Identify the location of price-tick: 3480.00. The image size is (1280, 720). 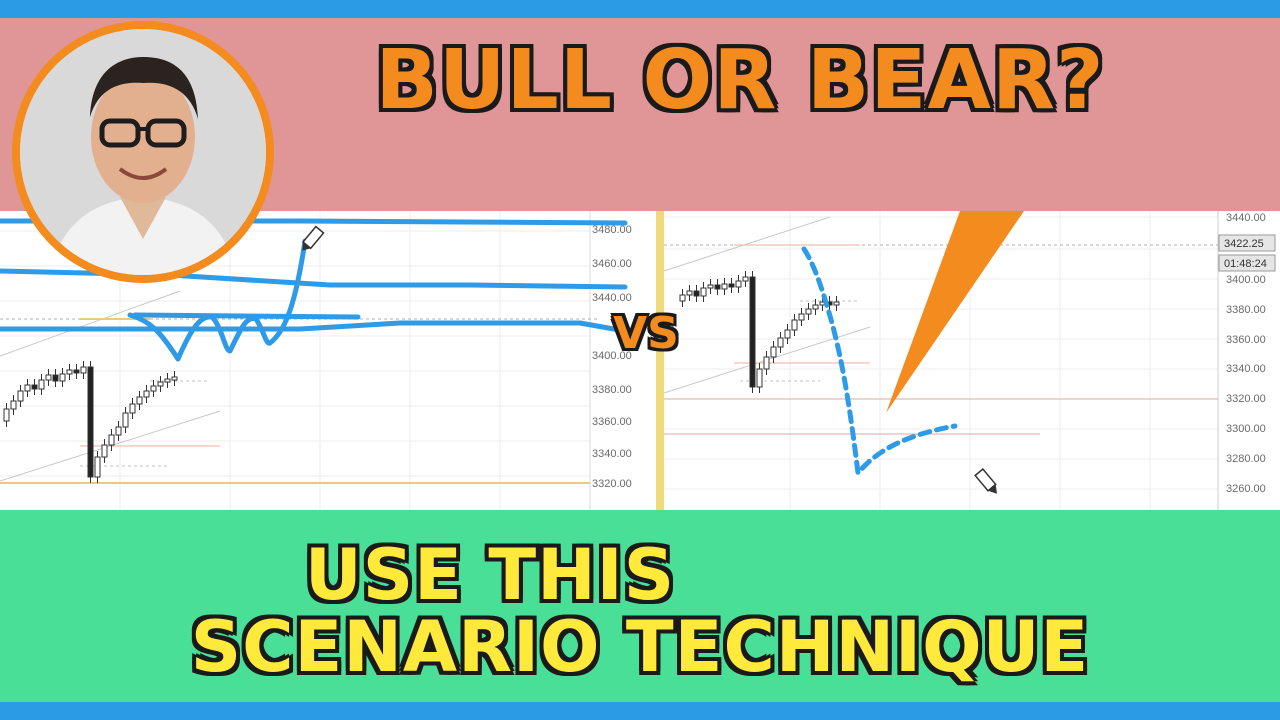
(612, 230).